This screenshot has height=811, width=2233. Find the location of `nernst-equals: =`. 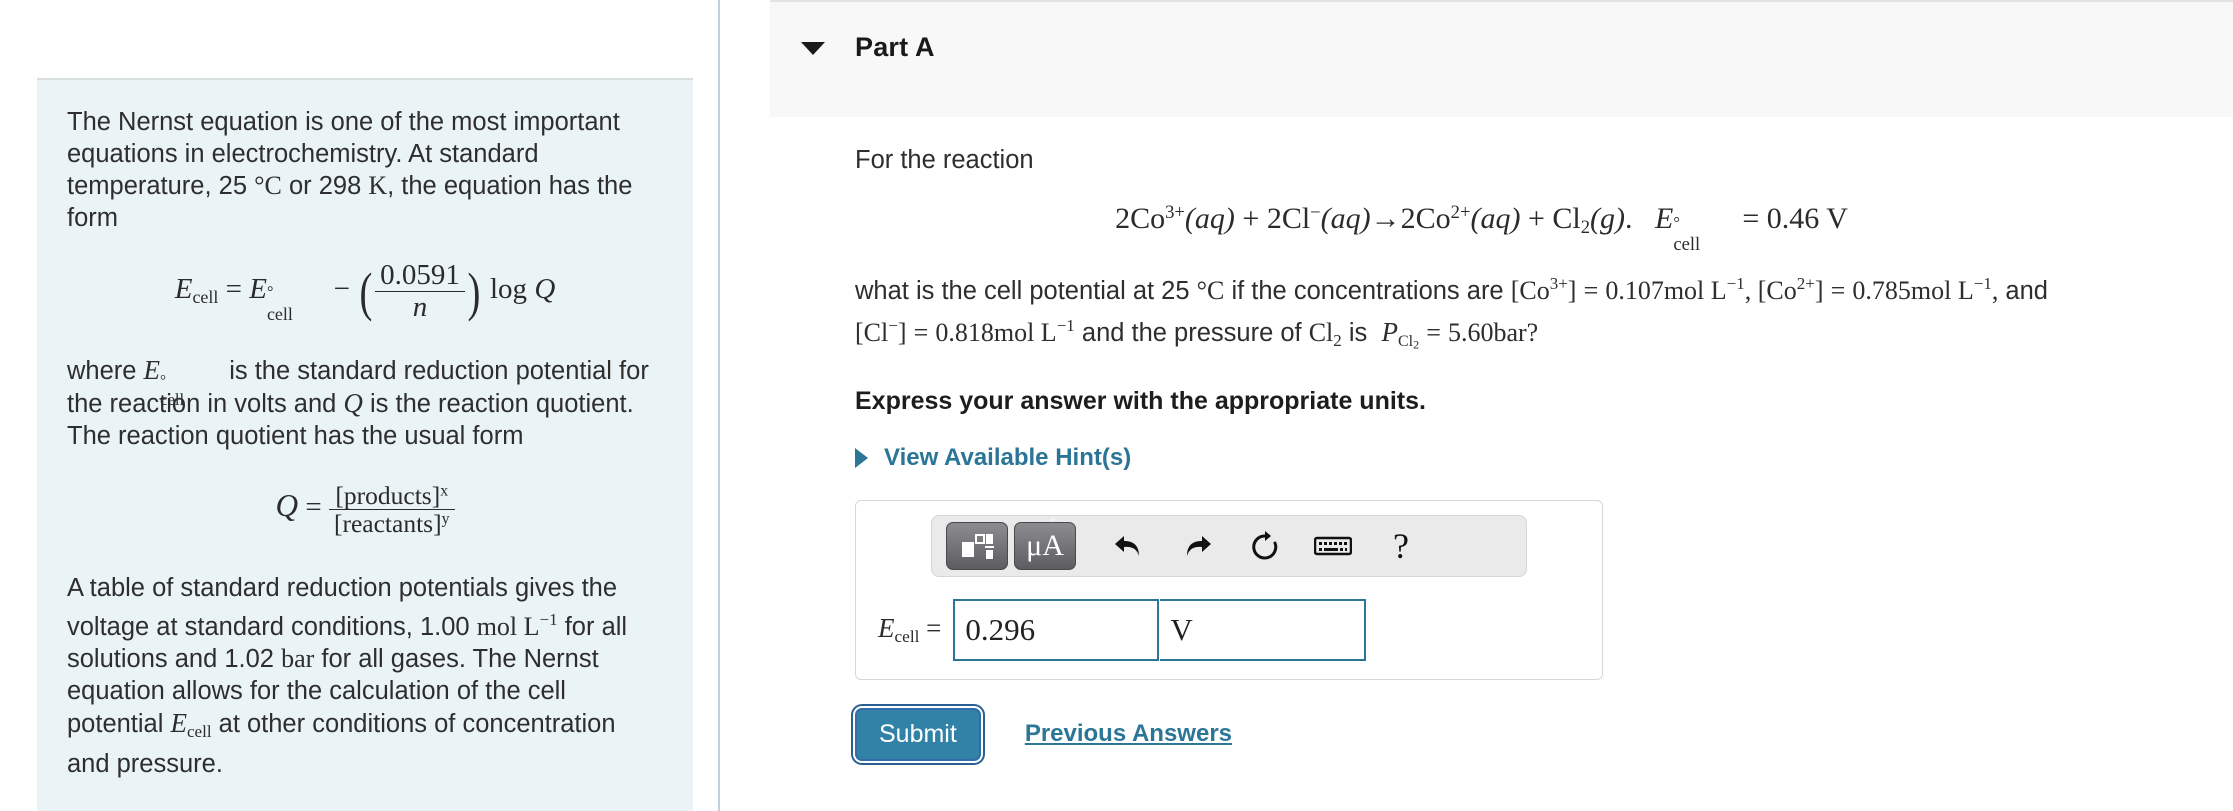

nernst-equals: = is located at coordinates (233, 289).